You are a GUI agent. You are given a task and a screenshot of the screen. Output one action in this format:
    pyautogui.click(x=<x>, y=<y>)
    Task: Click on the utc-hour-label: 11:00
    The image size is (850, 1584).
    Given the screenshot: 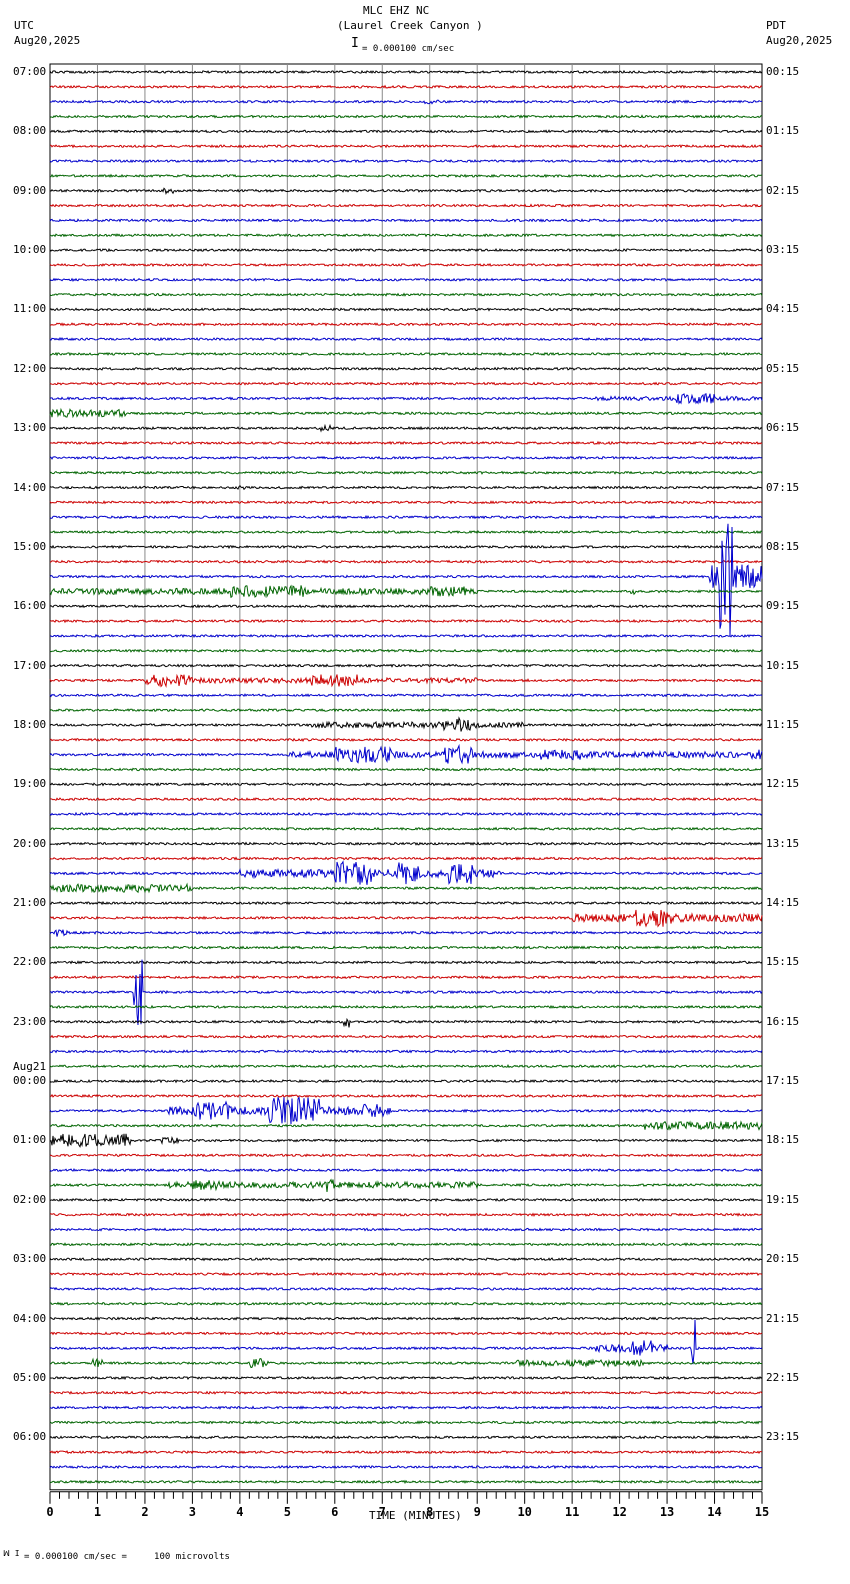 What is the action you would take?
    pyautogui.click(x=30, y=309)
    